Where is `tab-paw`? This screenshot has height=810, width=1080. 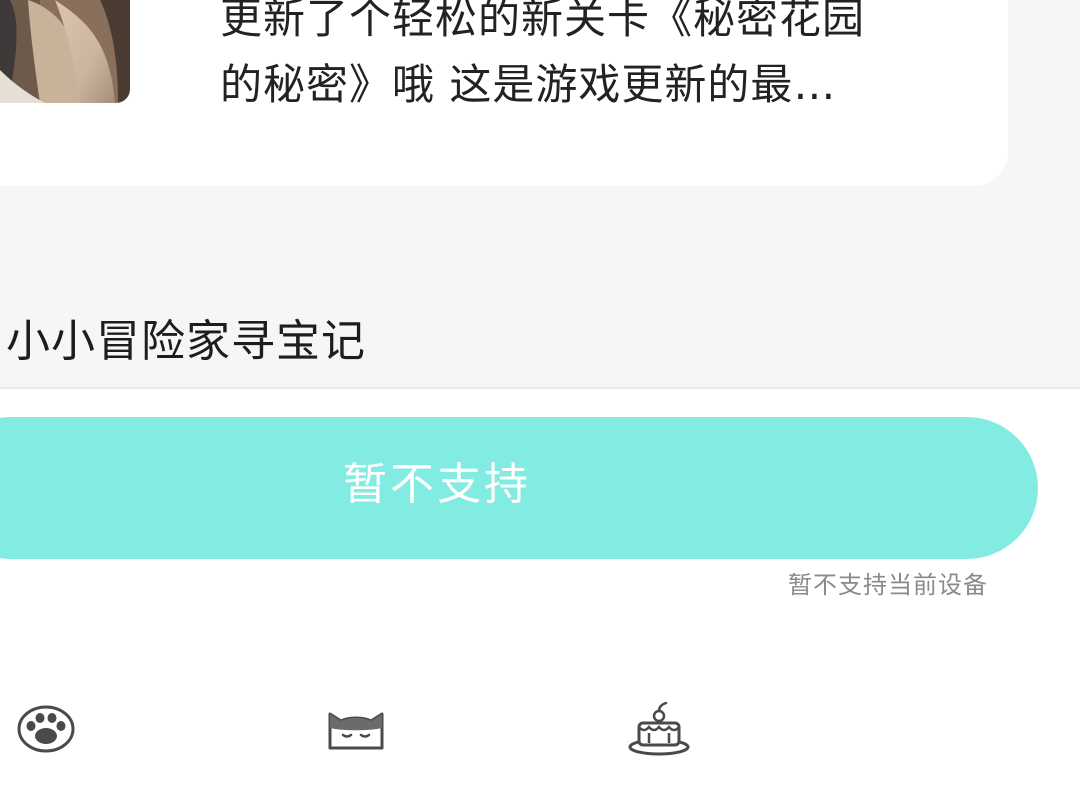
tab-paw is located at coordinates (46, 729).